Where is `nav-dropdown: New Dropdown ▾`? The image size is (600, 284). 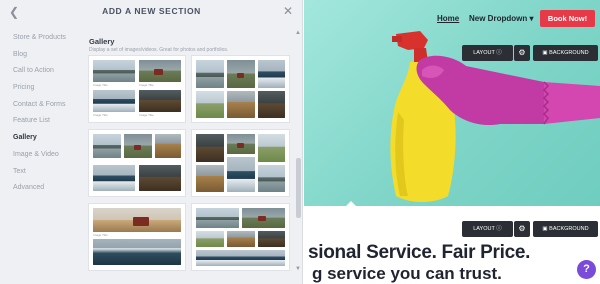 nav-dropdown: New Dropdown ▾ is located at coordinates (501, 18).